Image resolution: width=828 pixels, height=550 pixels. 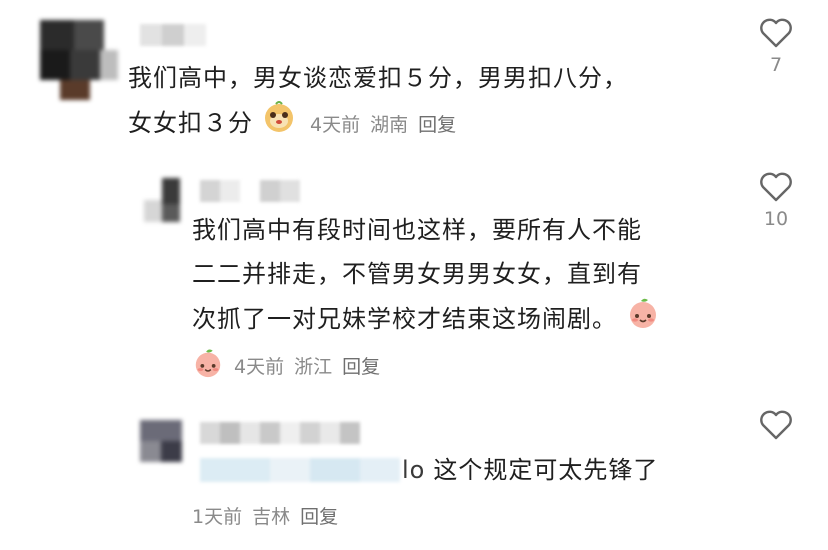 What do you see at coordinates (389, 125) in the screenshot?
I see `location: 湖南` at bounding box center [389, 125].